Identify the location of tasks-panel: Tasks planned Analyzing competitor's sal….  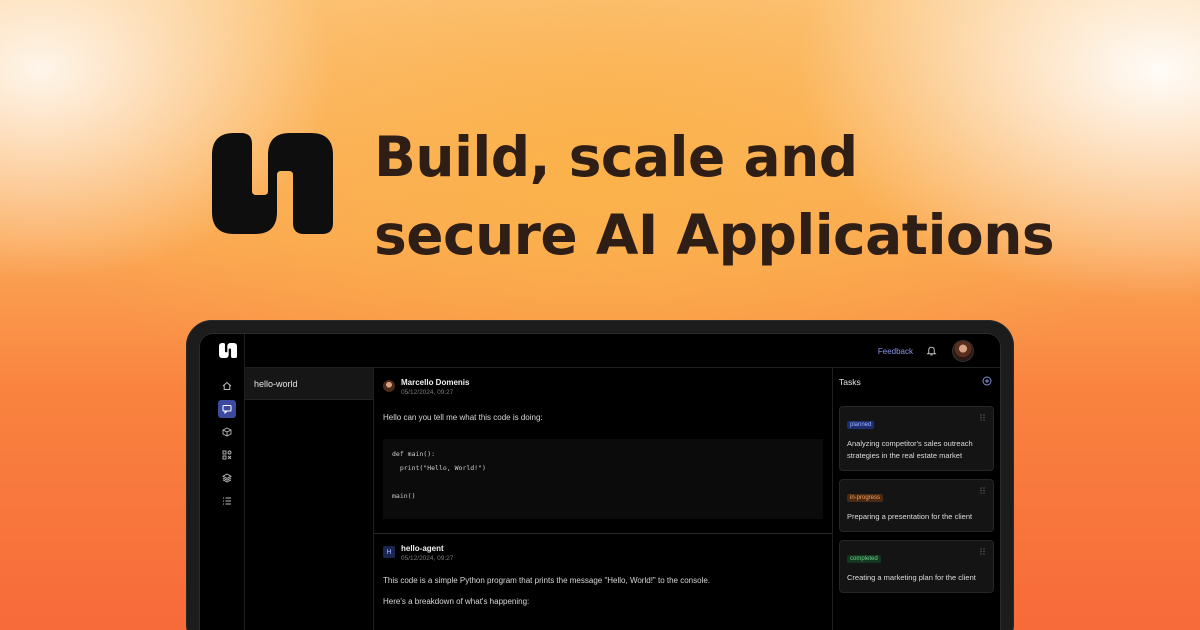
(916, 499).